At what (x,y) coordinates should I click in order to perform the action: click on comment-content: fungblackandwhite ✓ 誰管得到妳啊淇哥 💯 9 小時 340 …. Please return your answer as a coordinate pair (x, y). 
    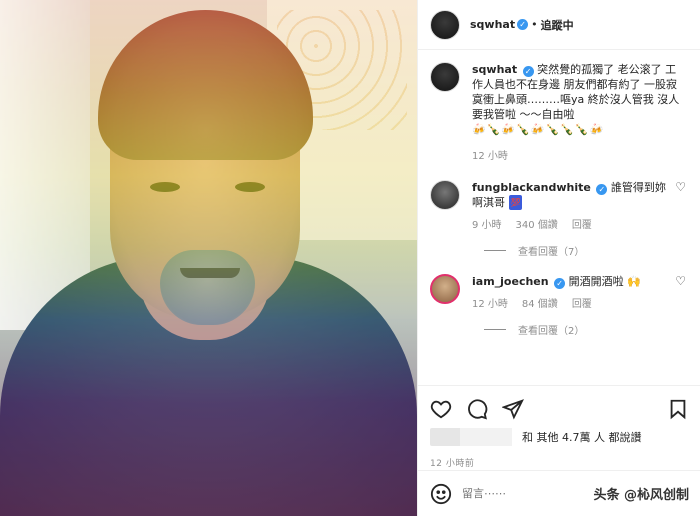
    Looking at the image, I should click on (579, 206).